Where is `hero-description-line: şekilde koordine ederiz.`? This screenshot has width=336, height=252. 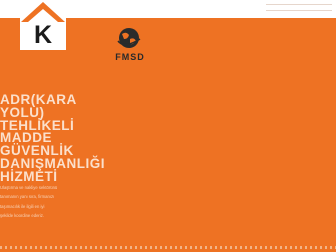 hero-description-line: şekilde koordine ederiz. is located at coordinates (22, 216).